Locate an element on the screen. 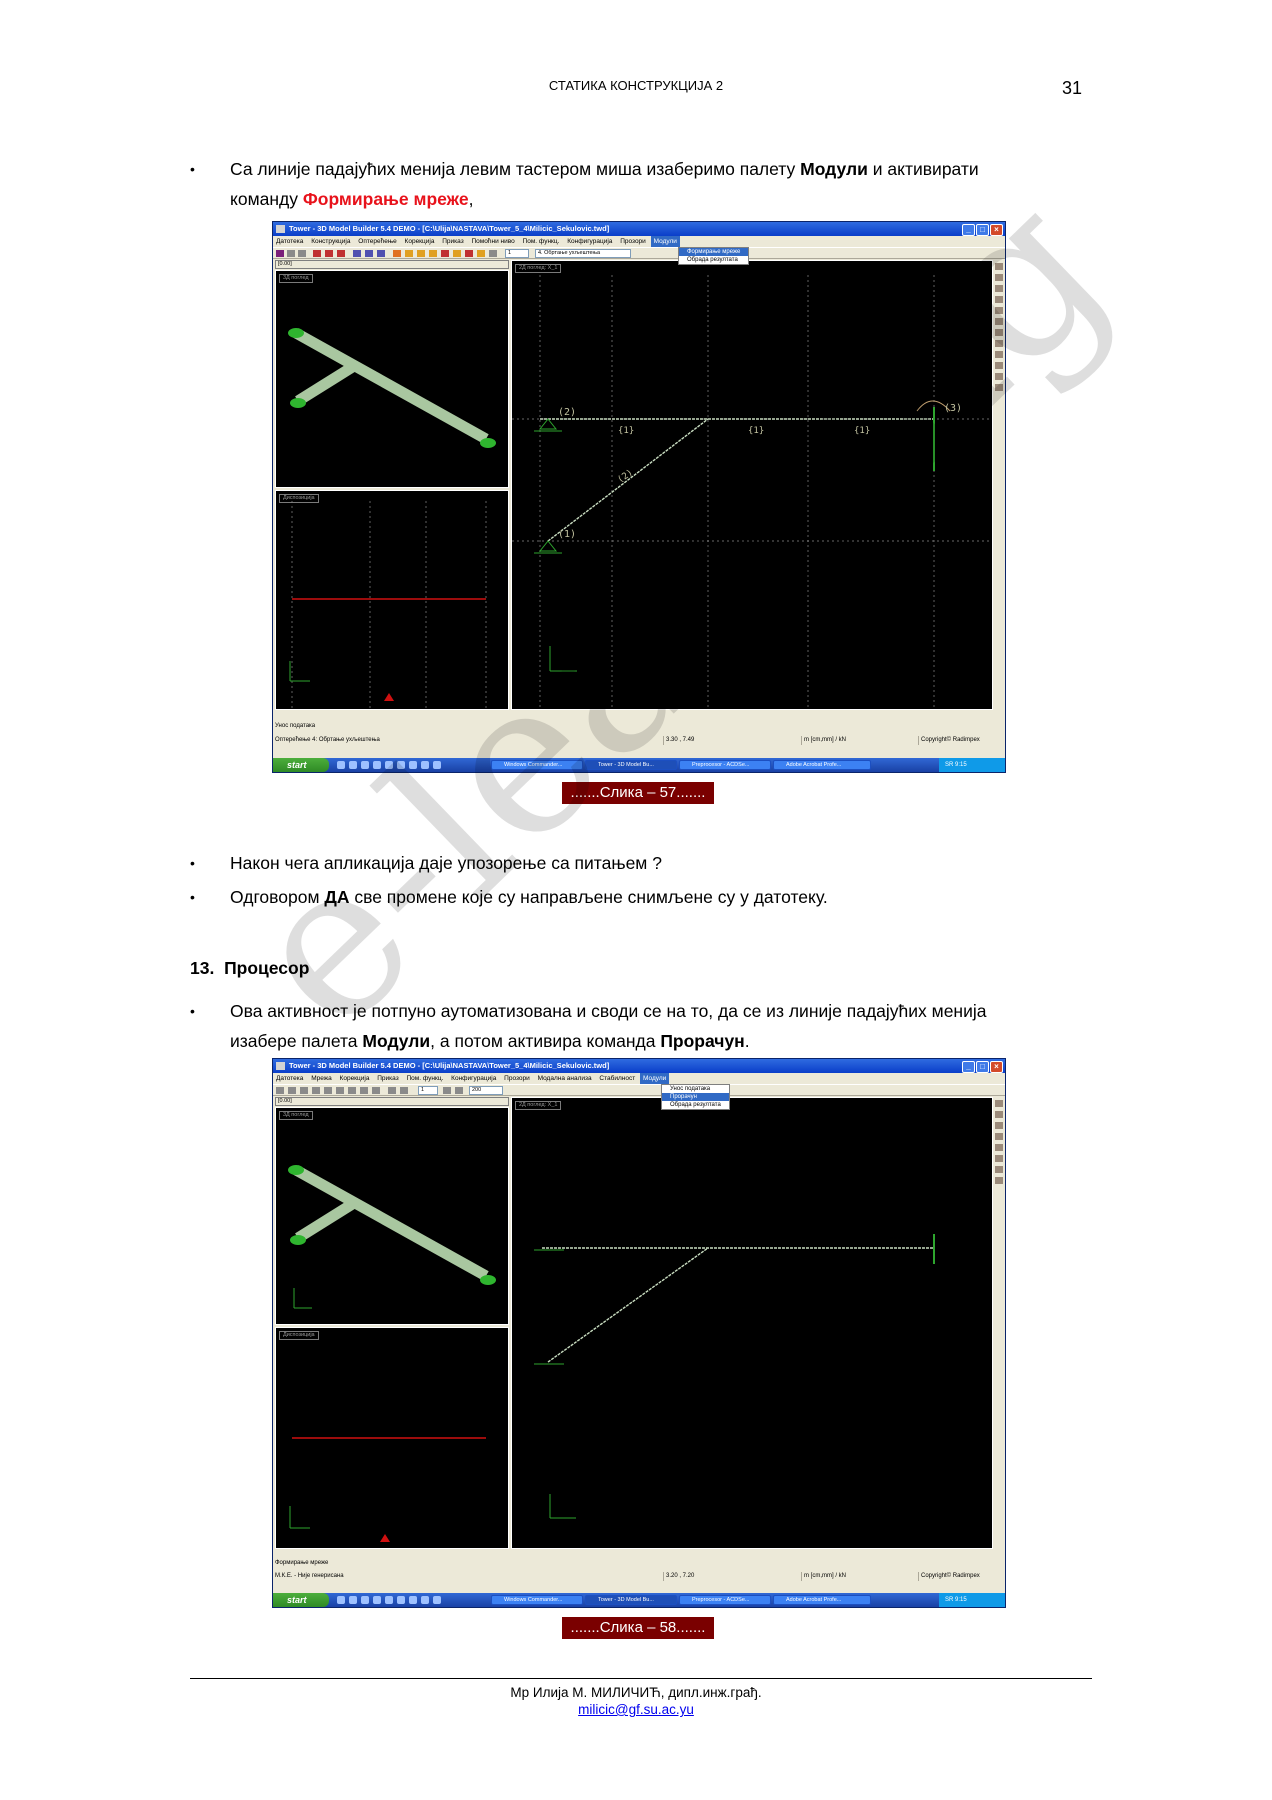 The image size is (1272, 1800). menu-item-form-mesh: Формирање мреже is located at coordinates (714, 252).